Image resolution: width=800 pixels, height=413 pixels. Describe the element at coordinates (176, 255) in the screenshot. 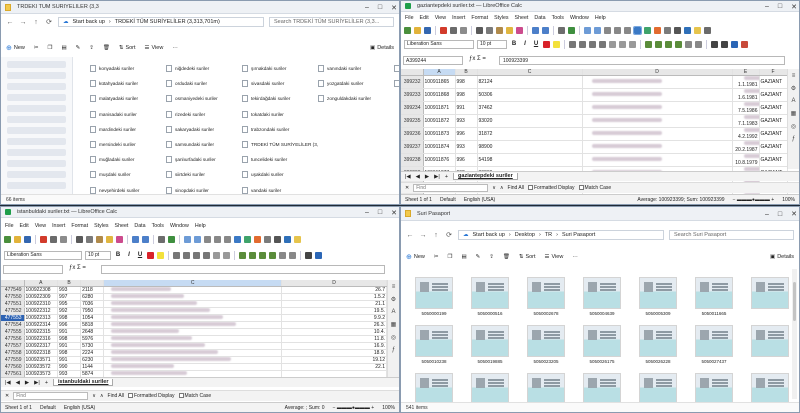

I see `align-left-icon` at that location.